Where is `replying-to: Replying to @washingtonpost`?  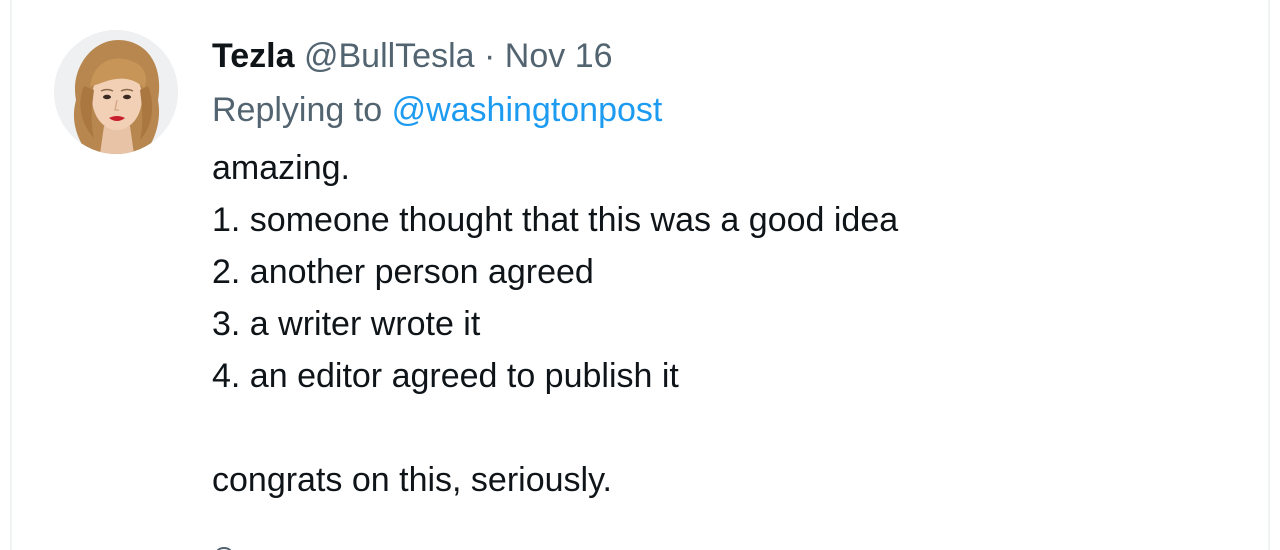
replying-to: Replying to @washingtonpost is located at coordinates (712, 110).